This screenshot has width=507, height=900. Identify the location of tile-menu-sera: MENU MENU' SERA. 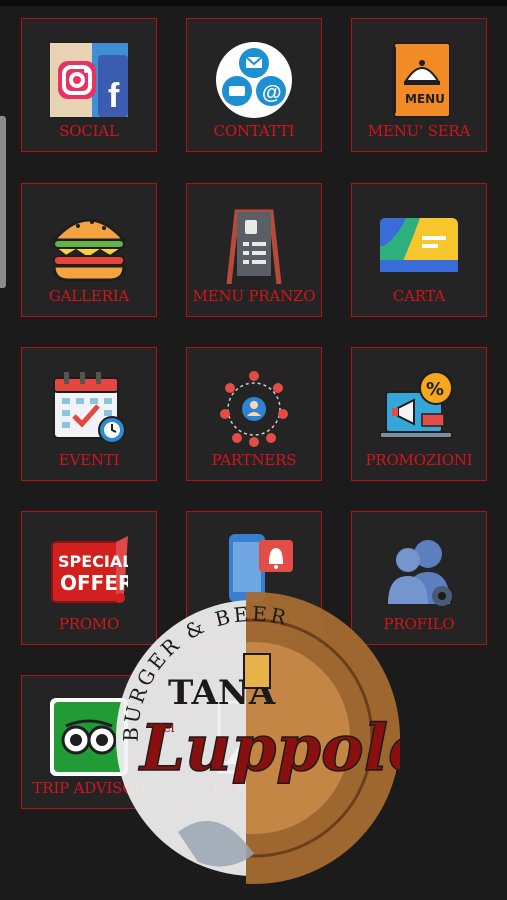
(419, 85).